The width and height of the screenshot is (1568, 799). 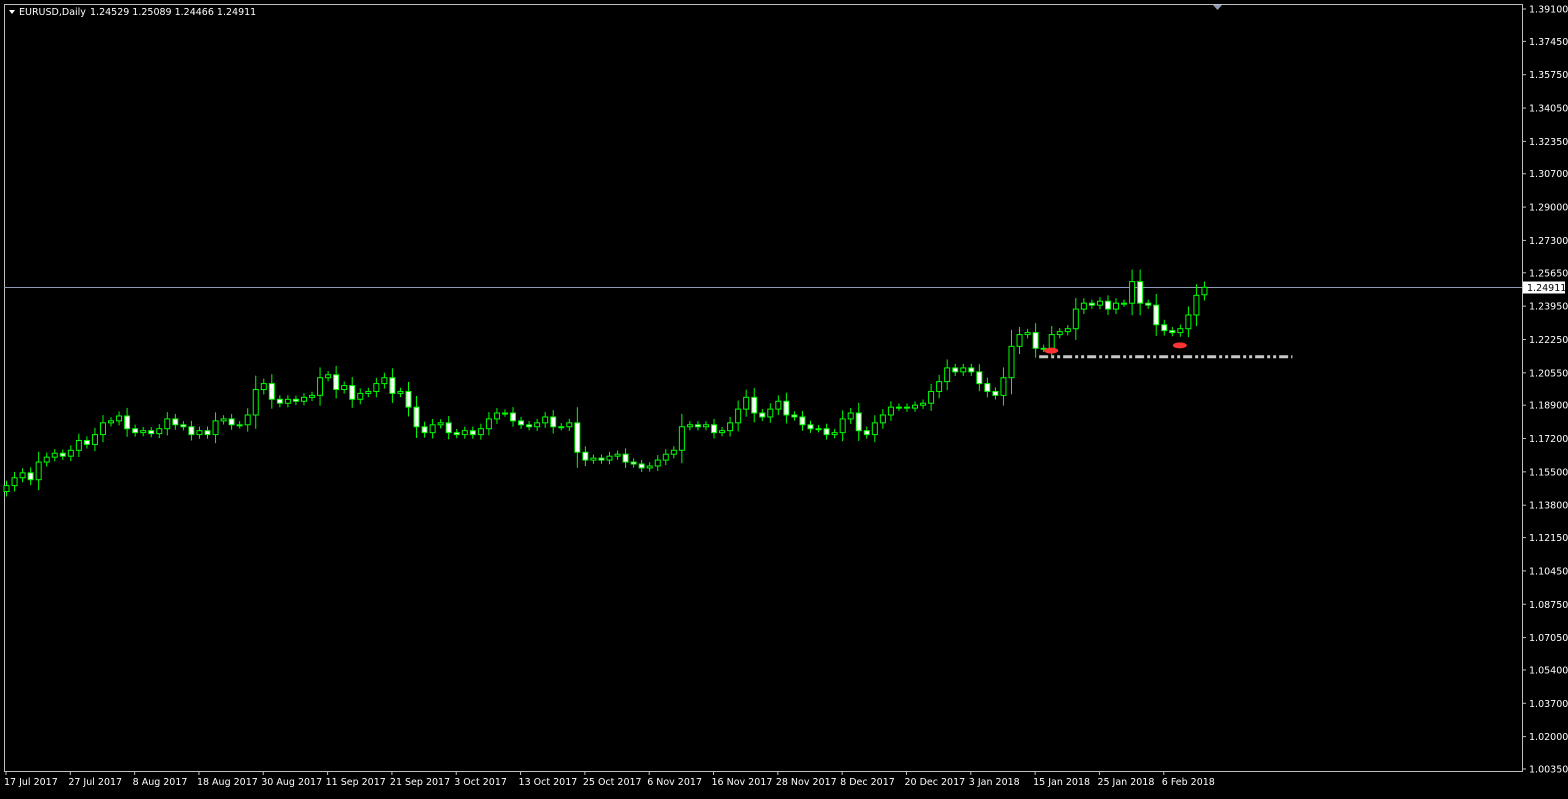 What do you see at coordinates (1548, 704) in the screenshot?
I see `y-tick-label: 1.03700` at bounding box center [1548, 704].